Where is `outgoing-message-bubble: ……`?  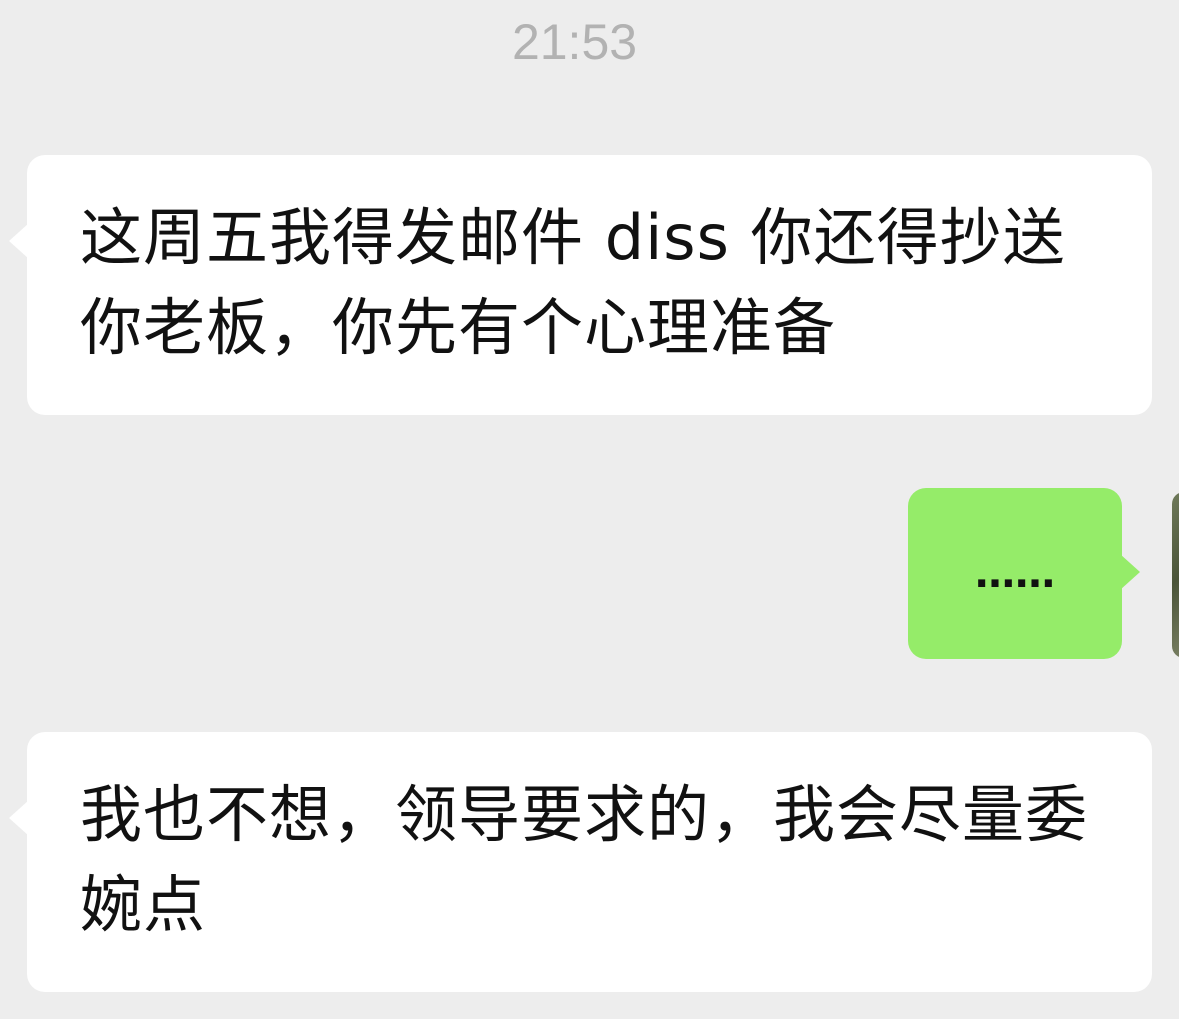
outgoing-message-bubble: …… is located at coordinates (1024, 573).